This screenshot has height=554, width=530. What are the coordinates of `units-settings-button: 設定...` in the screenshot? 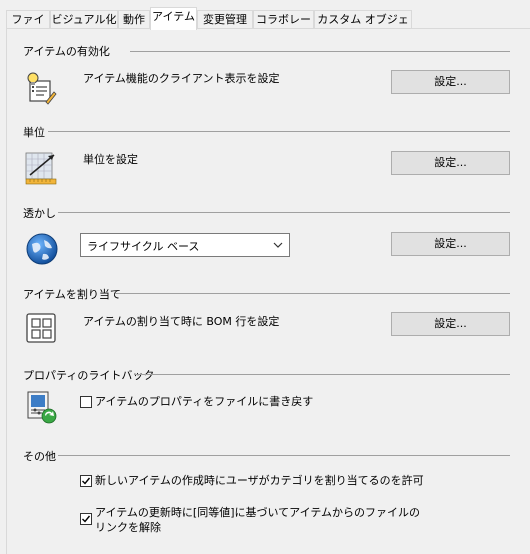 It's located at (450, 163).